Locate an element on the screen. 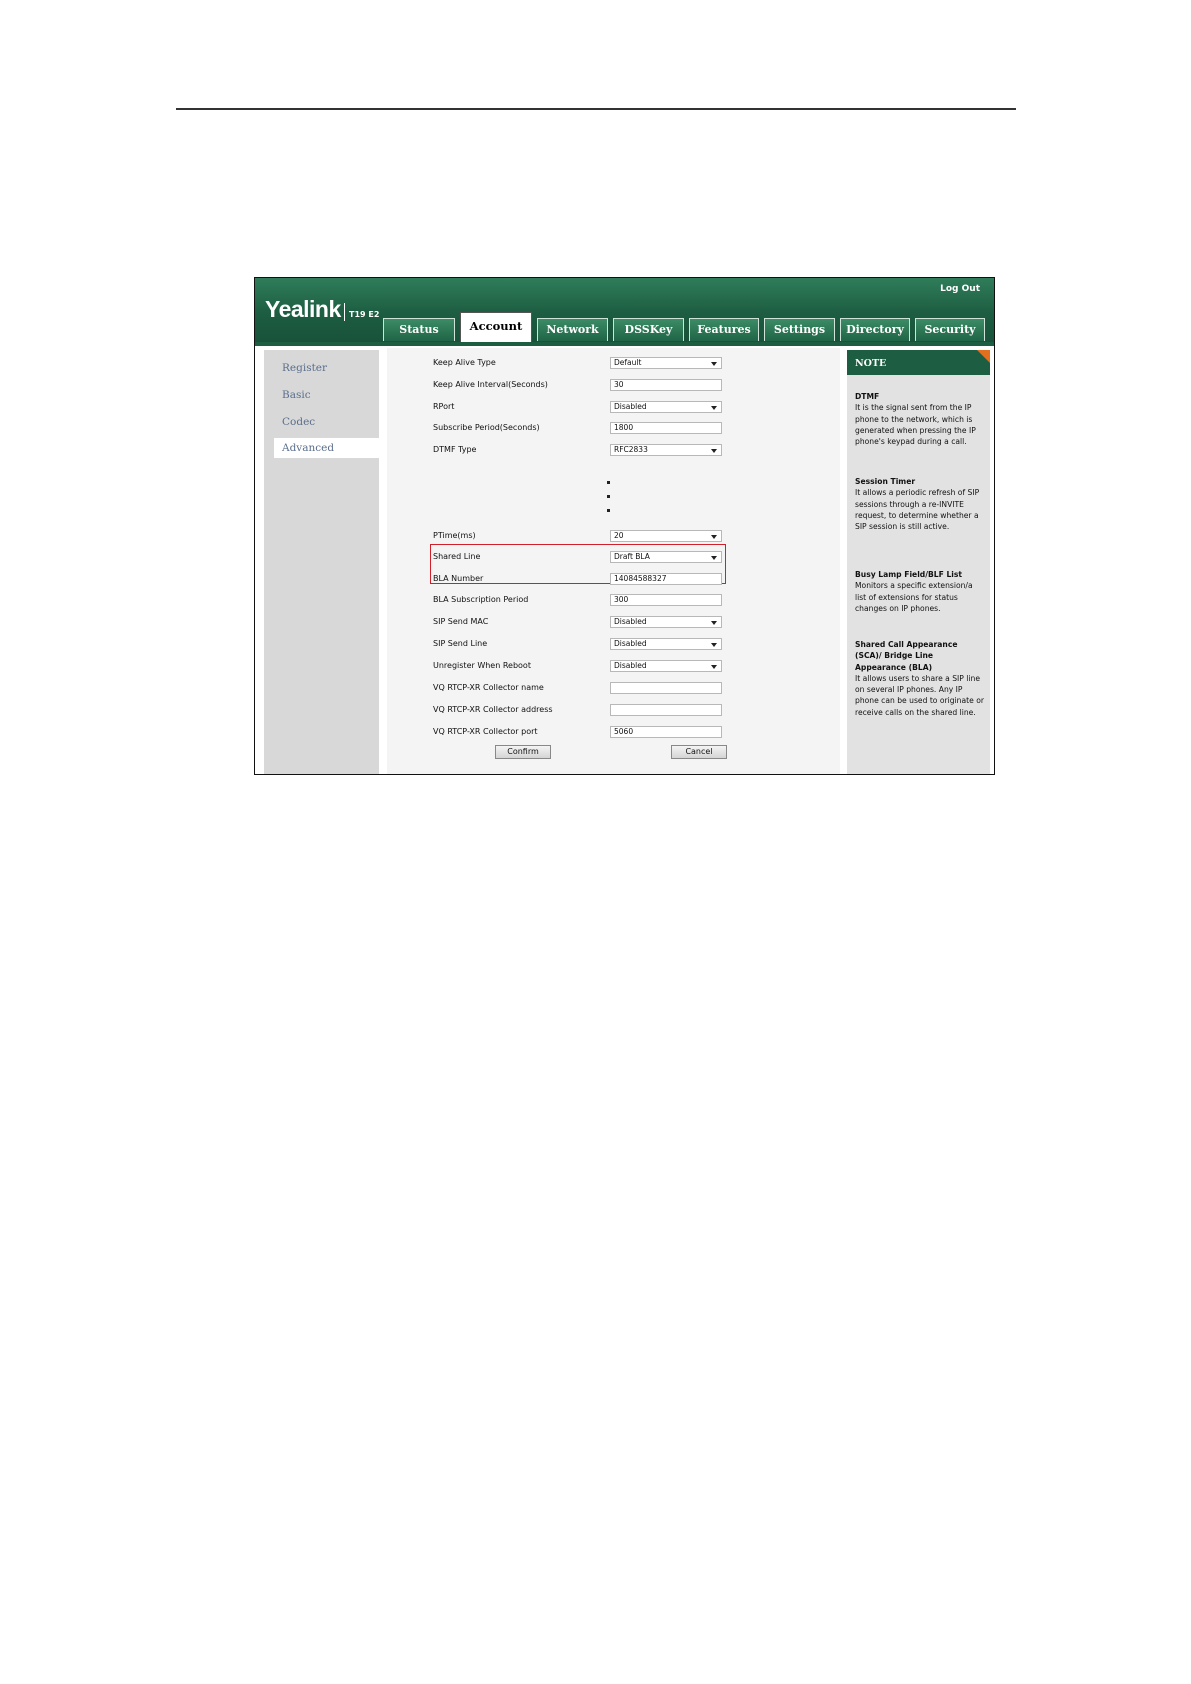 The width and height of the screenshot is (1191, 1684). label-vq-collector-name: VQ RTCP-XR Collector name is located at coordinates (488, 687).